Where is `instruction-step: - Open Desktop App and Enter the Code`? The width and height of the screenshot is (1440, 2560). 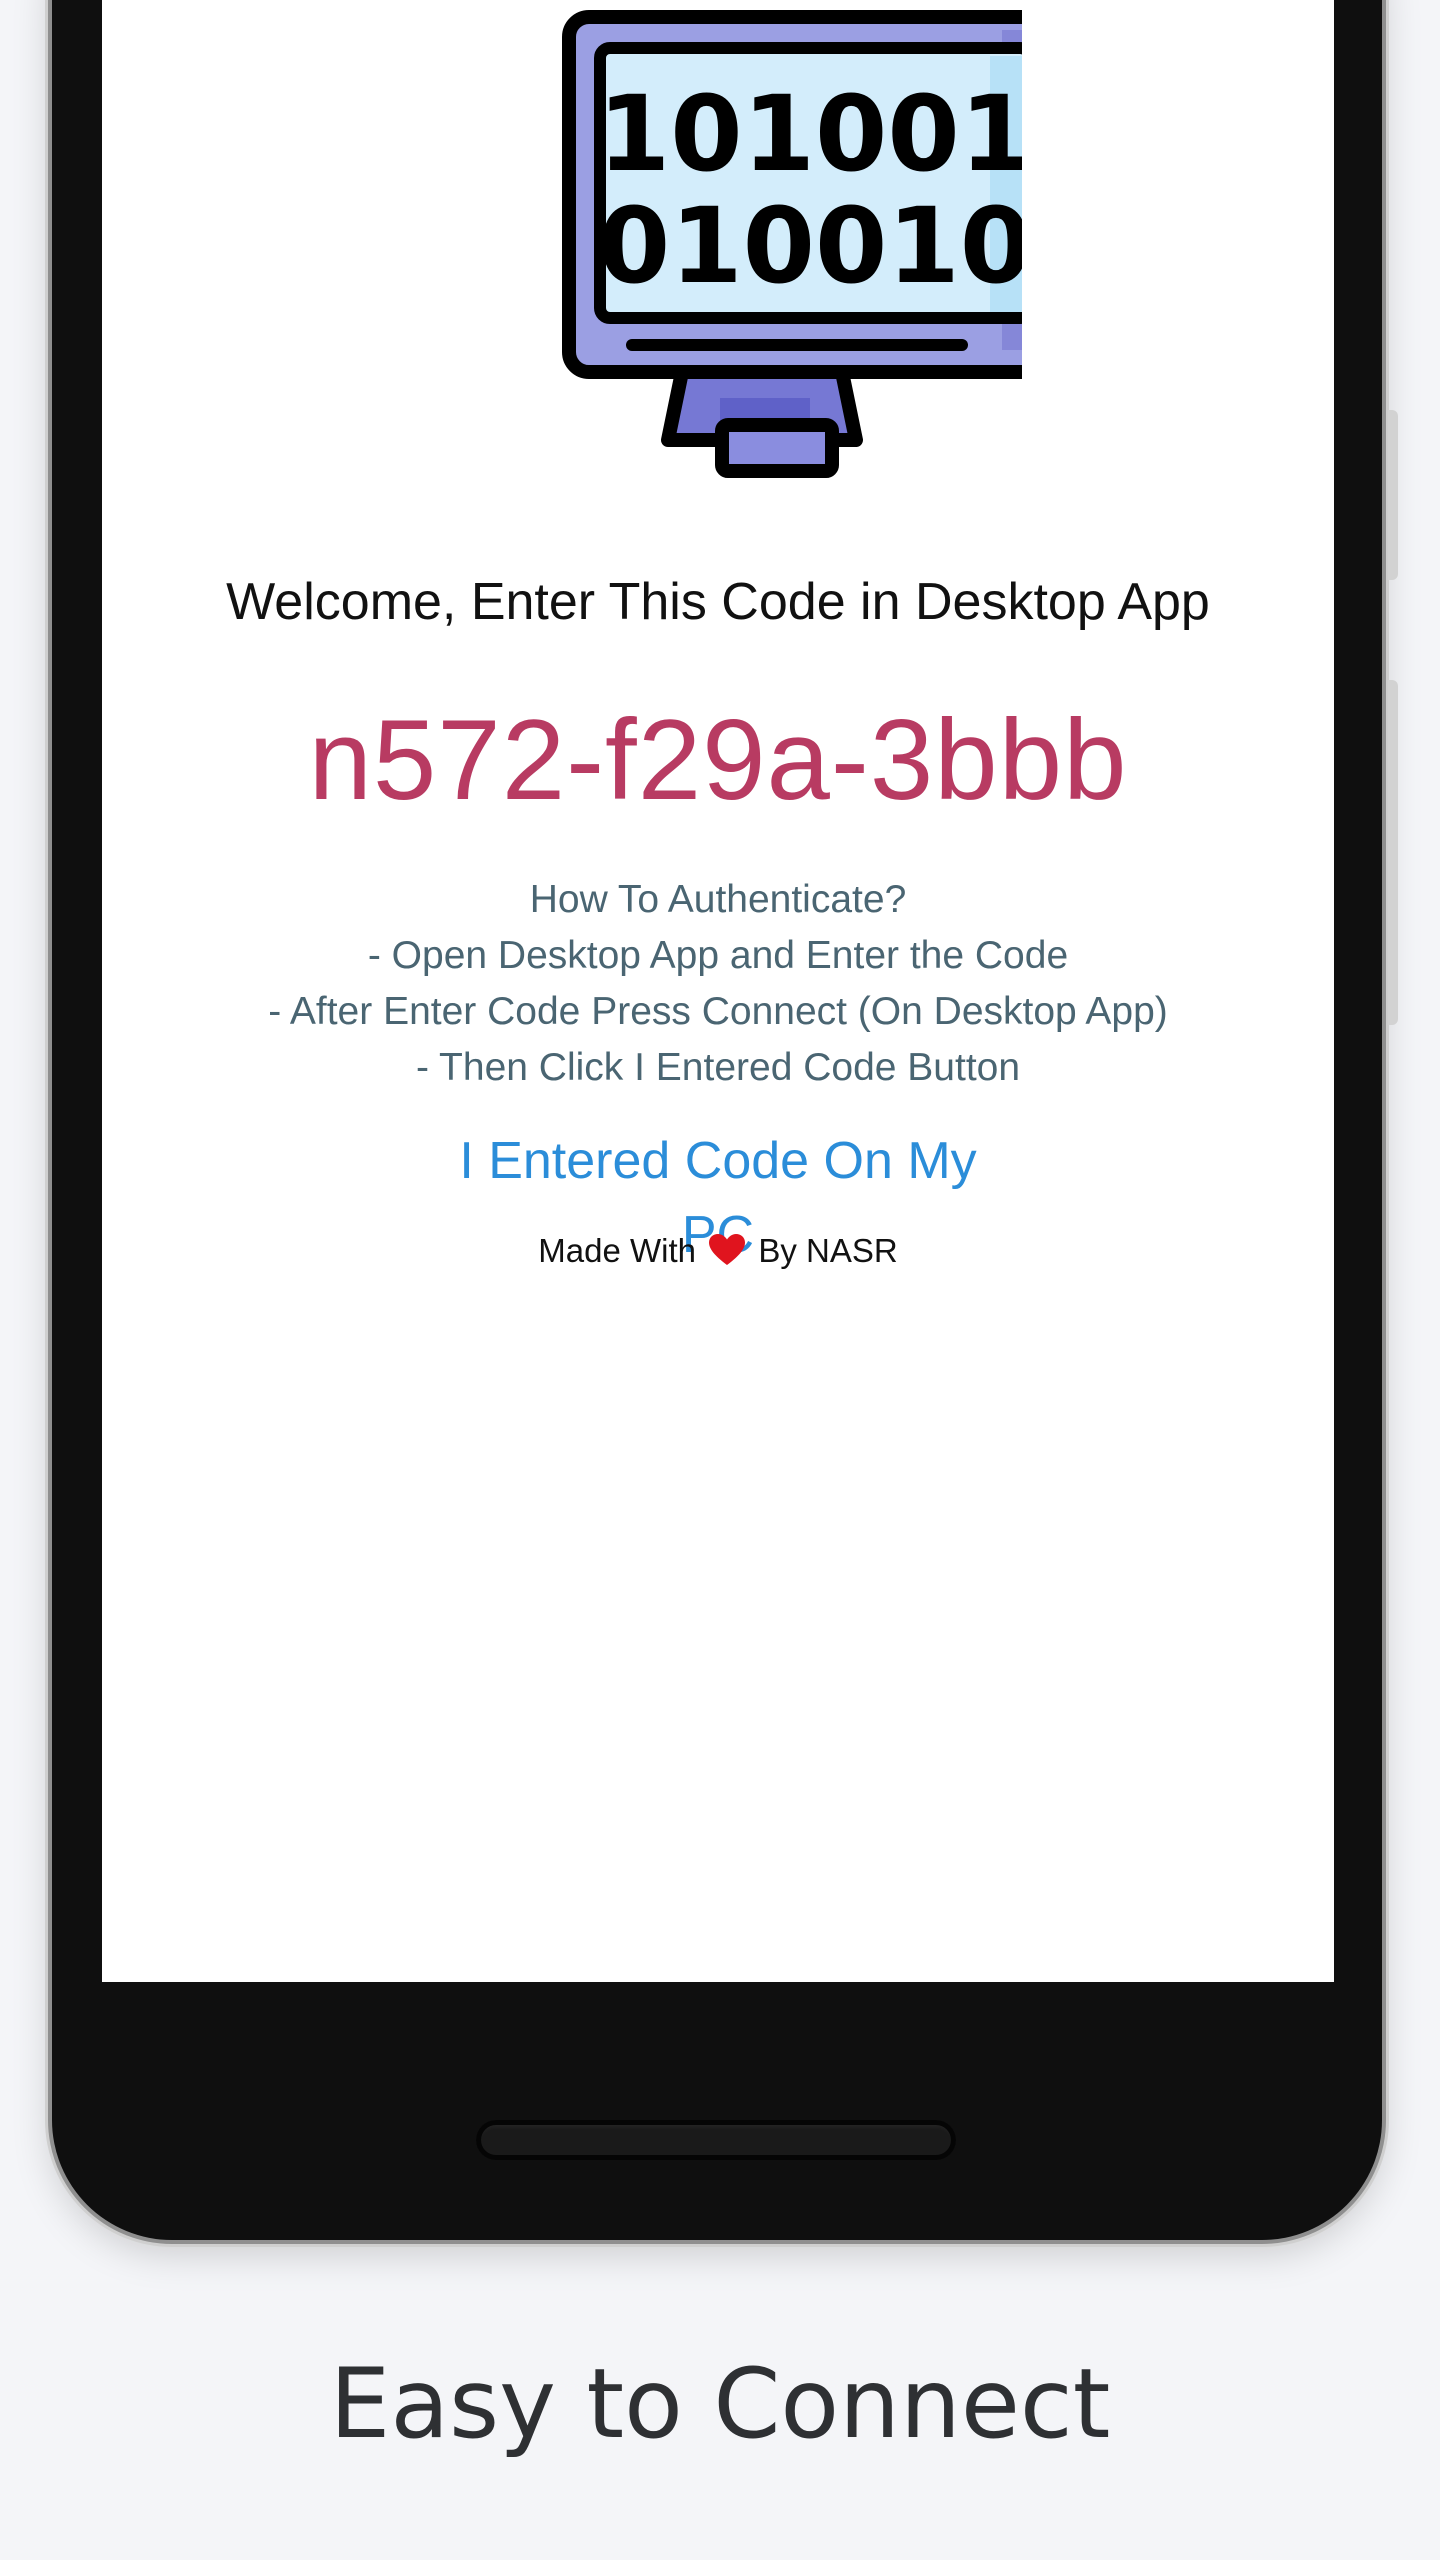
instruction-step: - Open Desktop App and Enter the Code is located at coordinates (718, 955).